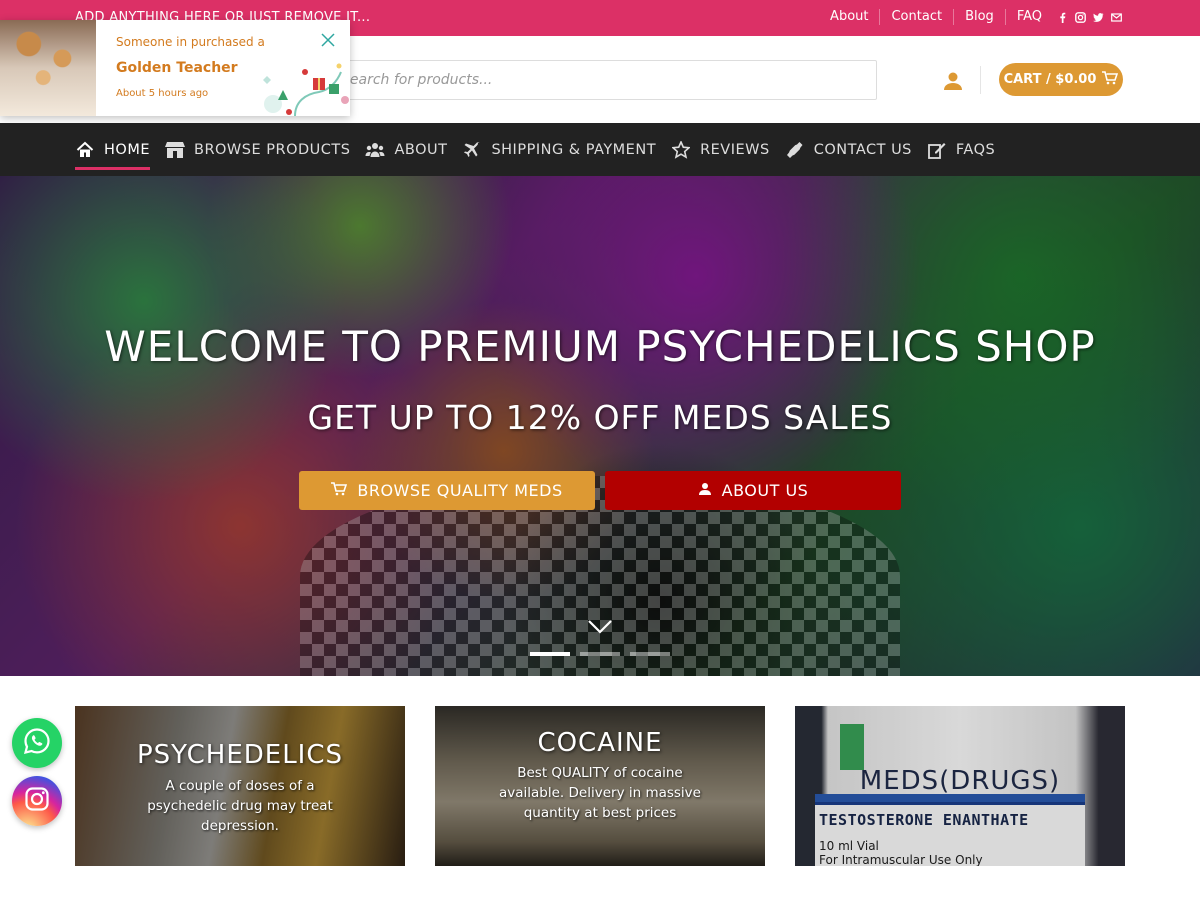 Image resolution: width=1200 pixels, height=900 pixels. I want to click on top-link-faq: FAQ, so click(1028, 17).